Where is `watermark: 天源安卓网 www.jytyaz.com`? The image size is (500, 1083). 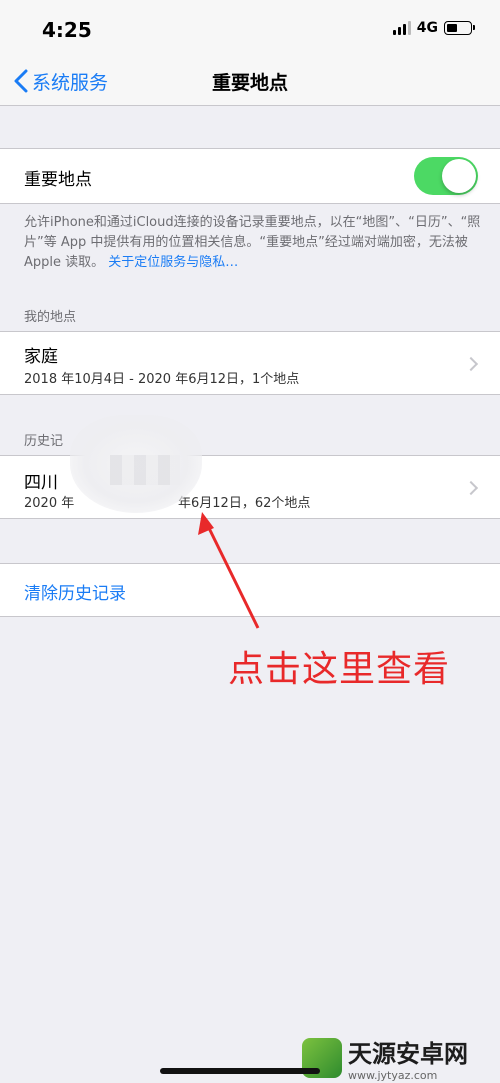 watermark: 天源安卓网 www.jytyaz.com is located at coordinates (385, 1058).